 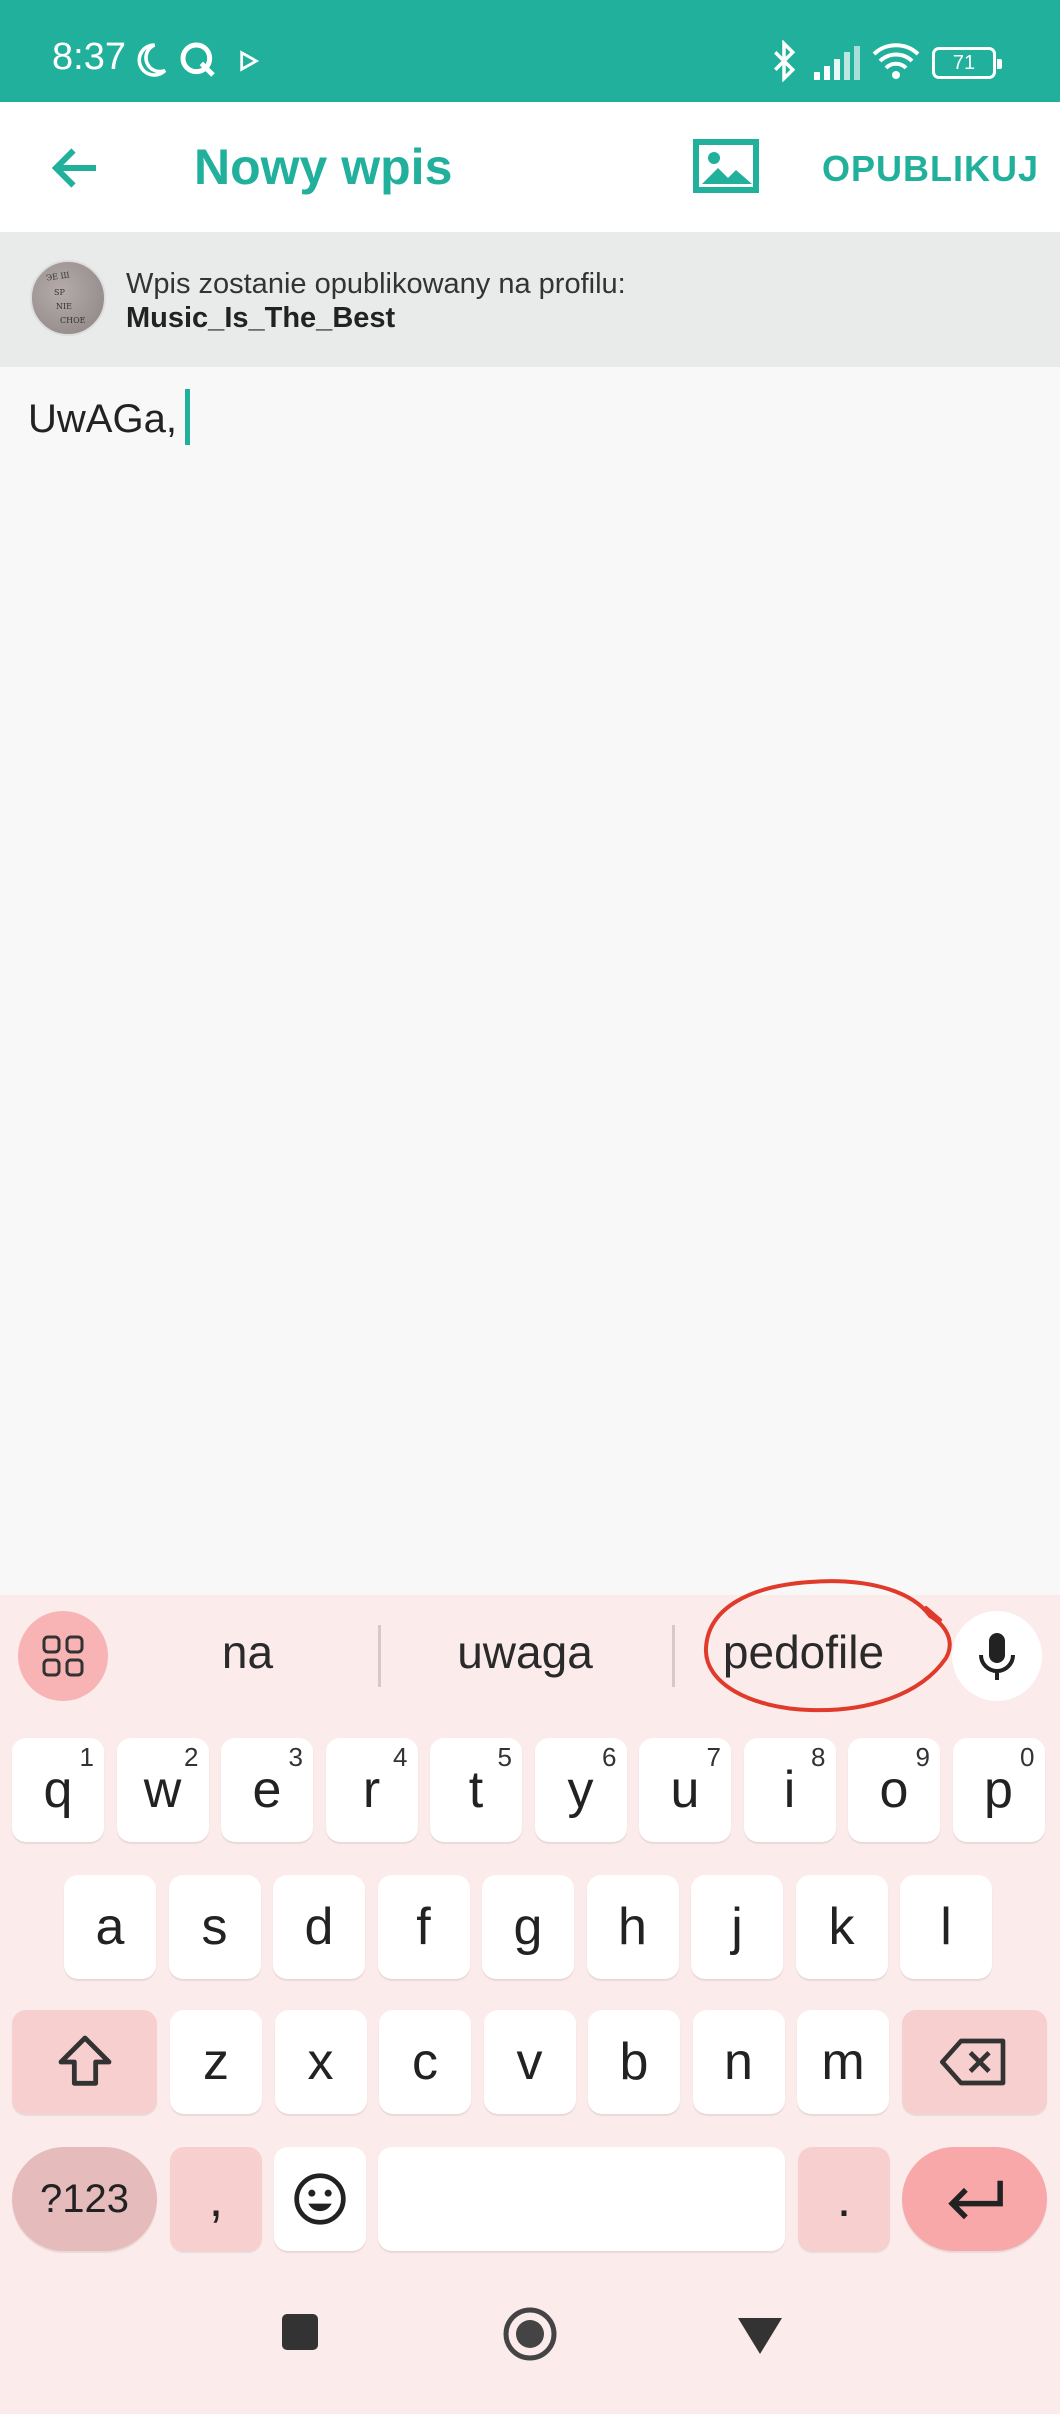 I want to click on key-letter: i, so click(x=789, y=1790).